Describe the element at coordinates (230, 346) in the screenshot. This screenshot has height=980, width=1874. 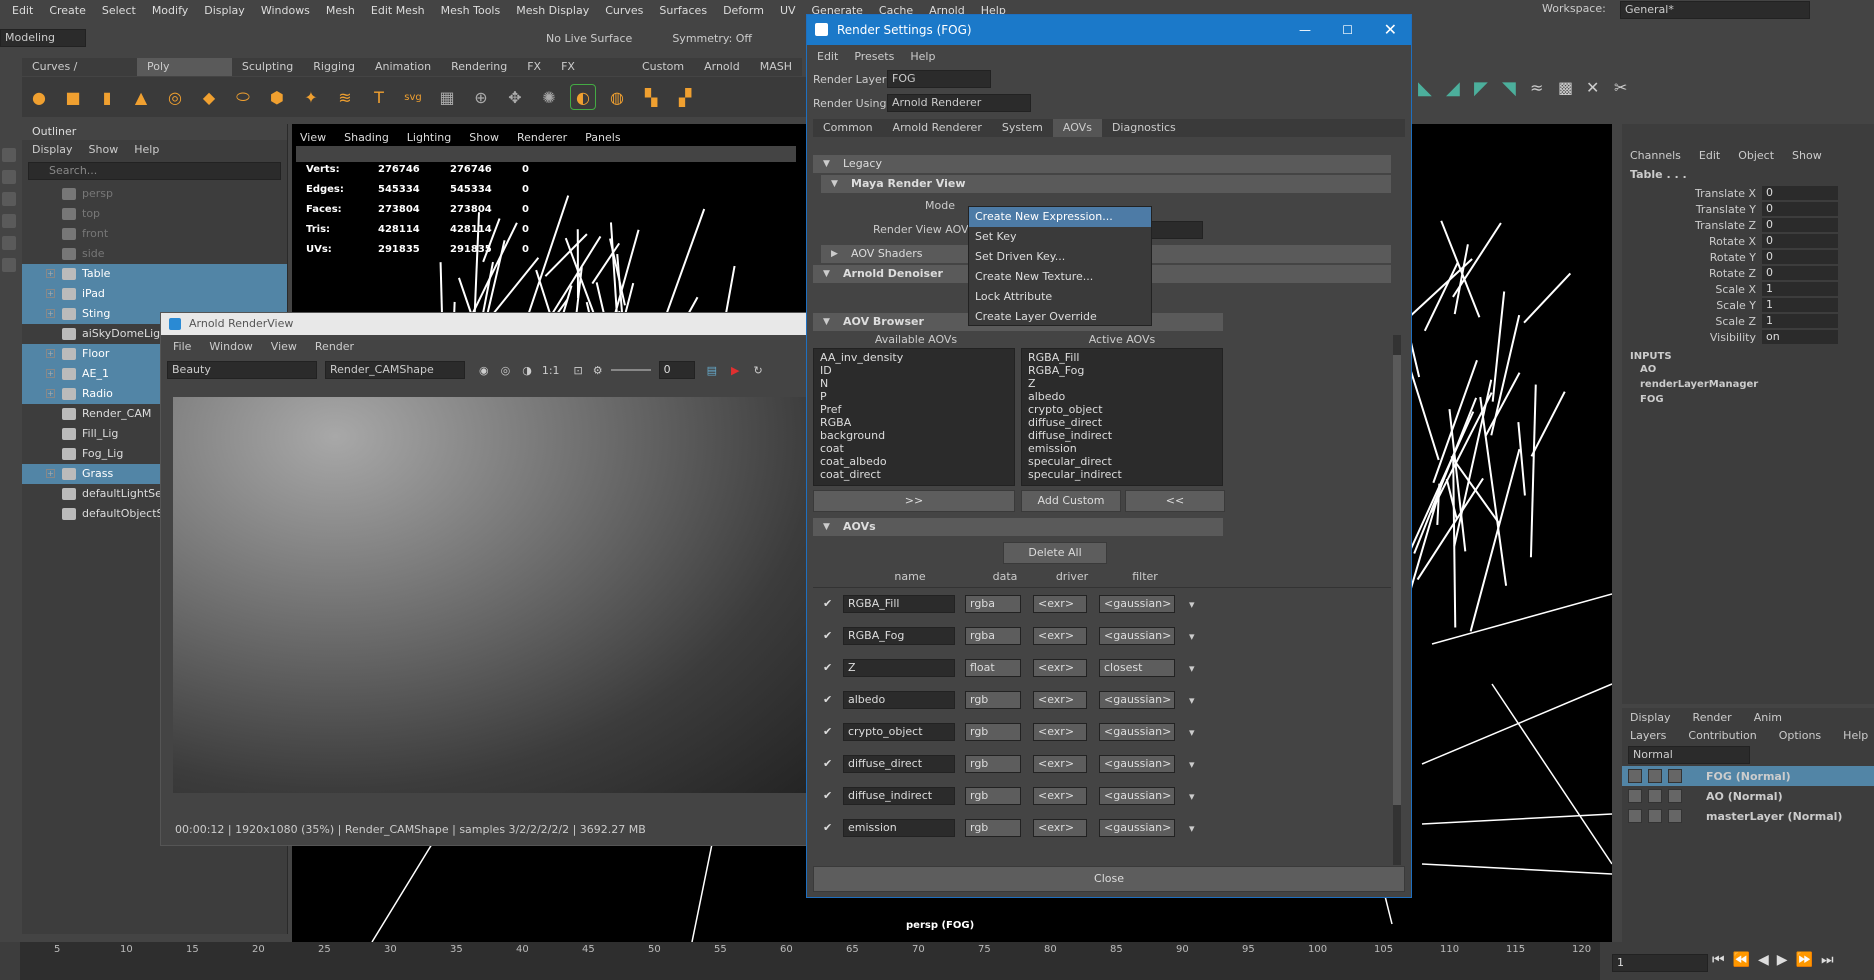
I see `renderview-menu-1: Window` at that location.